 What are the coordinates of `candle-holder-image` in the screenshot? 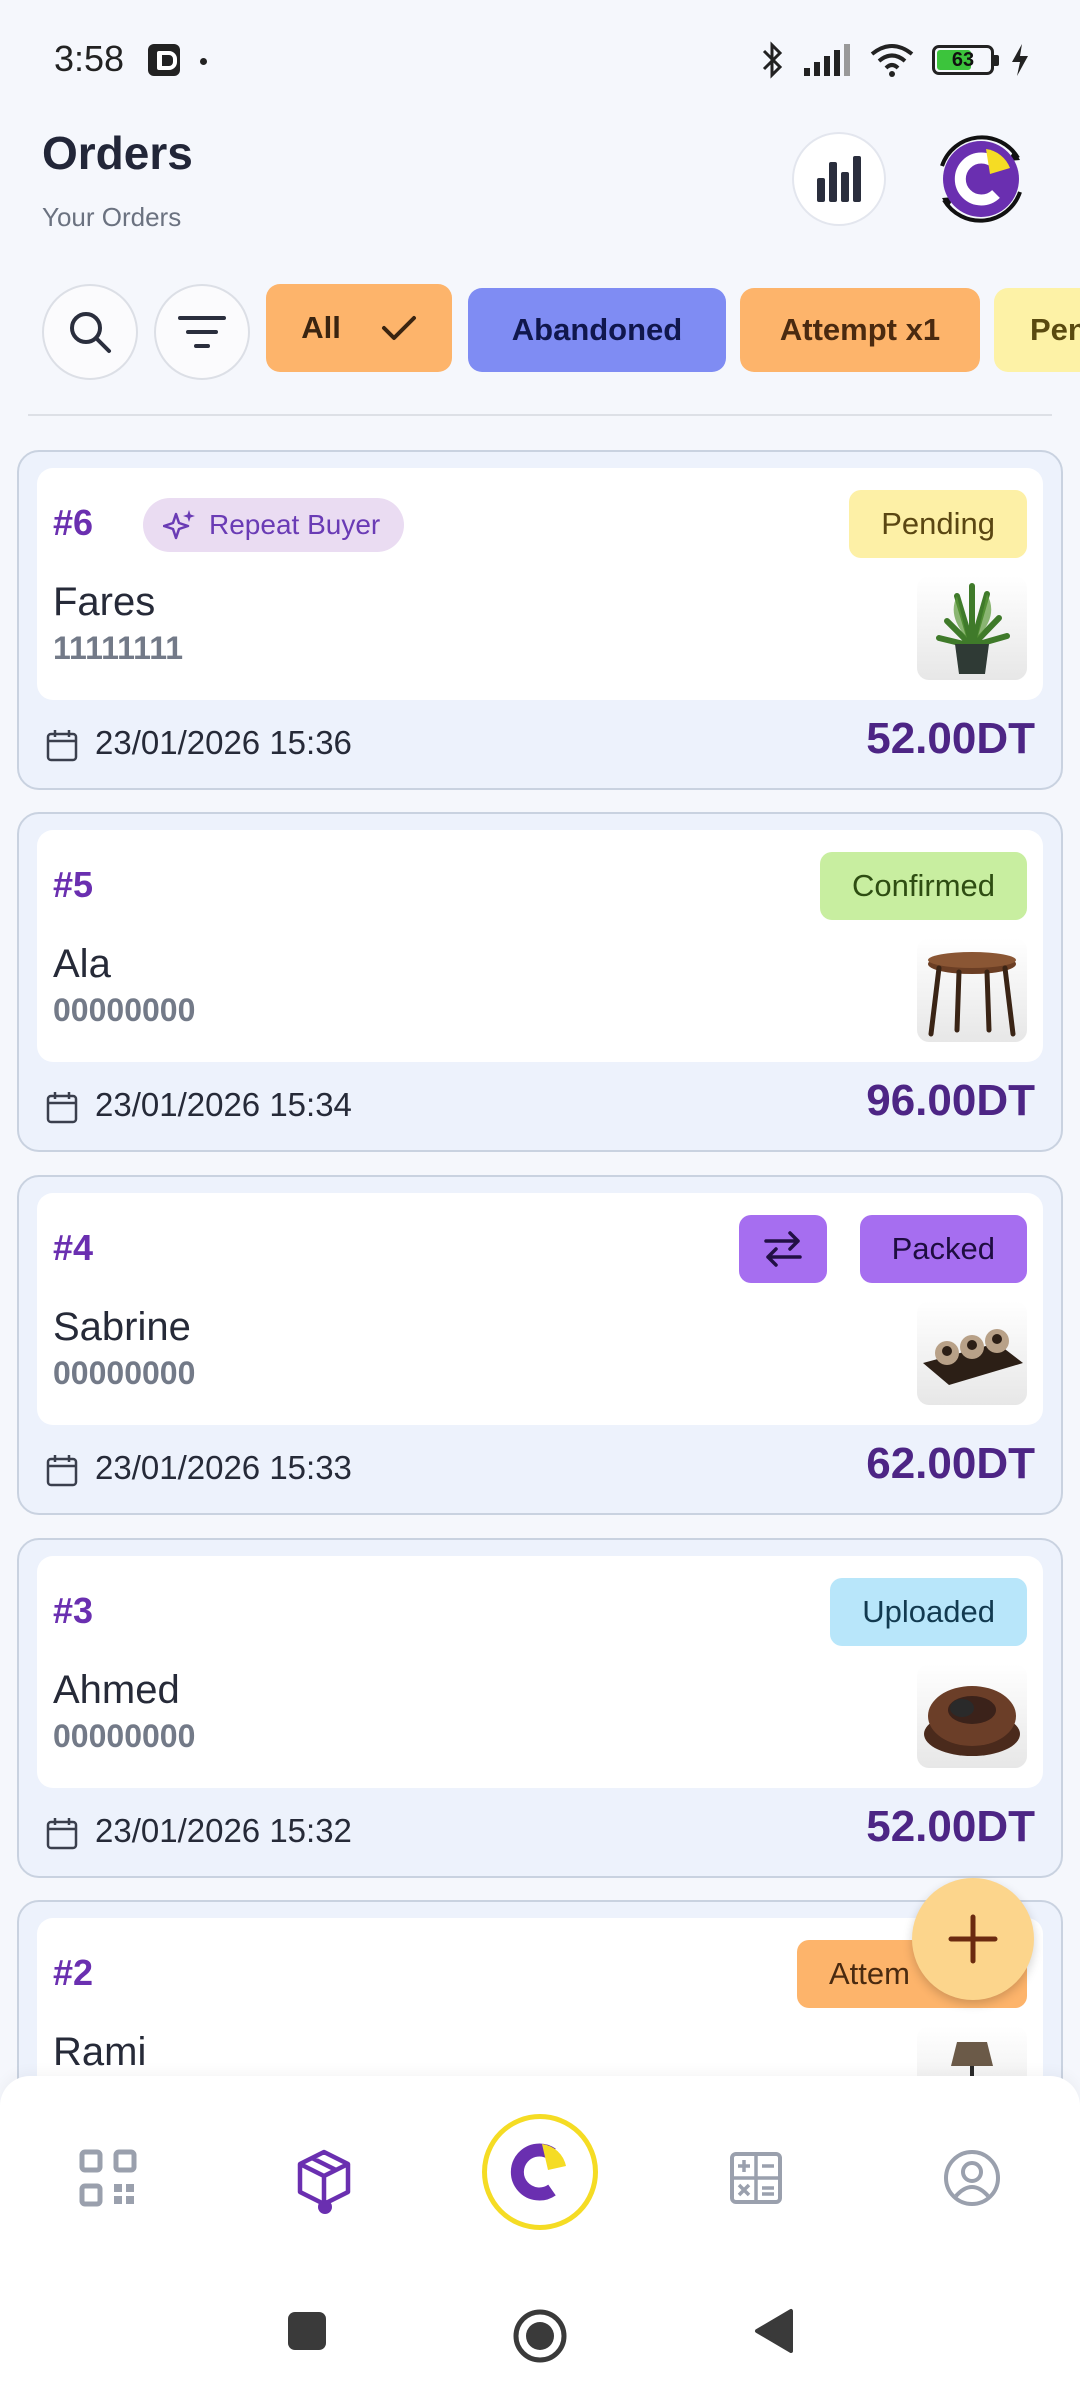 It's located at (973, 1357).